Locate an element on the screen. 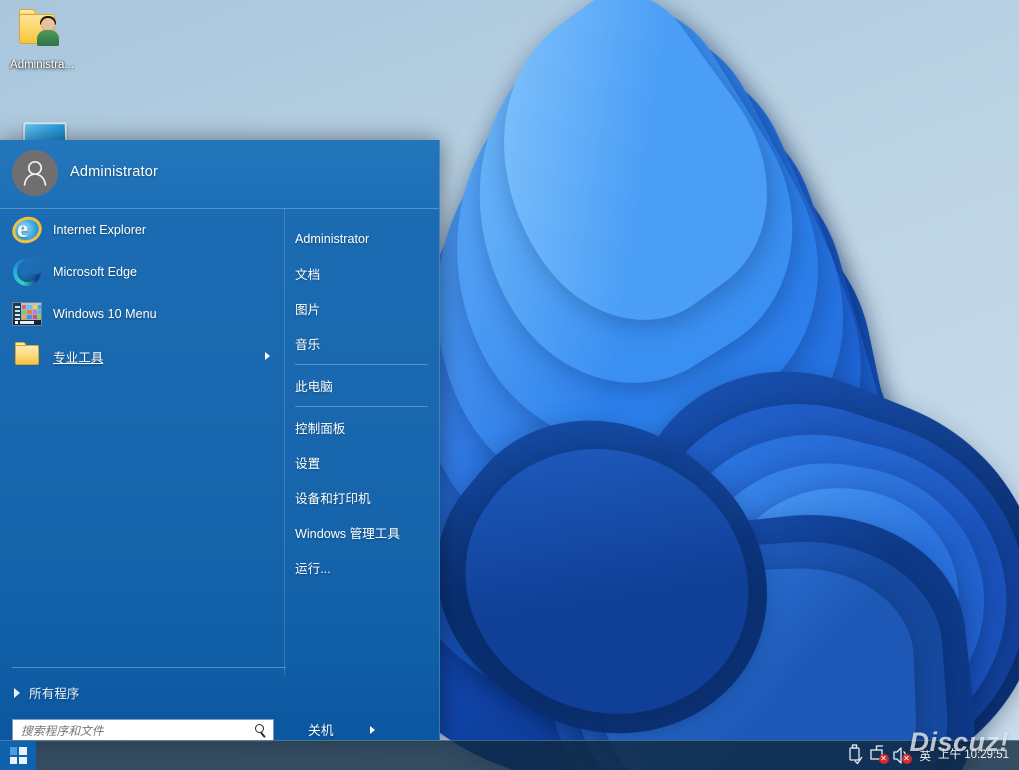 The width and height of the screenshot is (1019, 770). volume-muted-icon: ✕ is located at coordinates (901, 755).